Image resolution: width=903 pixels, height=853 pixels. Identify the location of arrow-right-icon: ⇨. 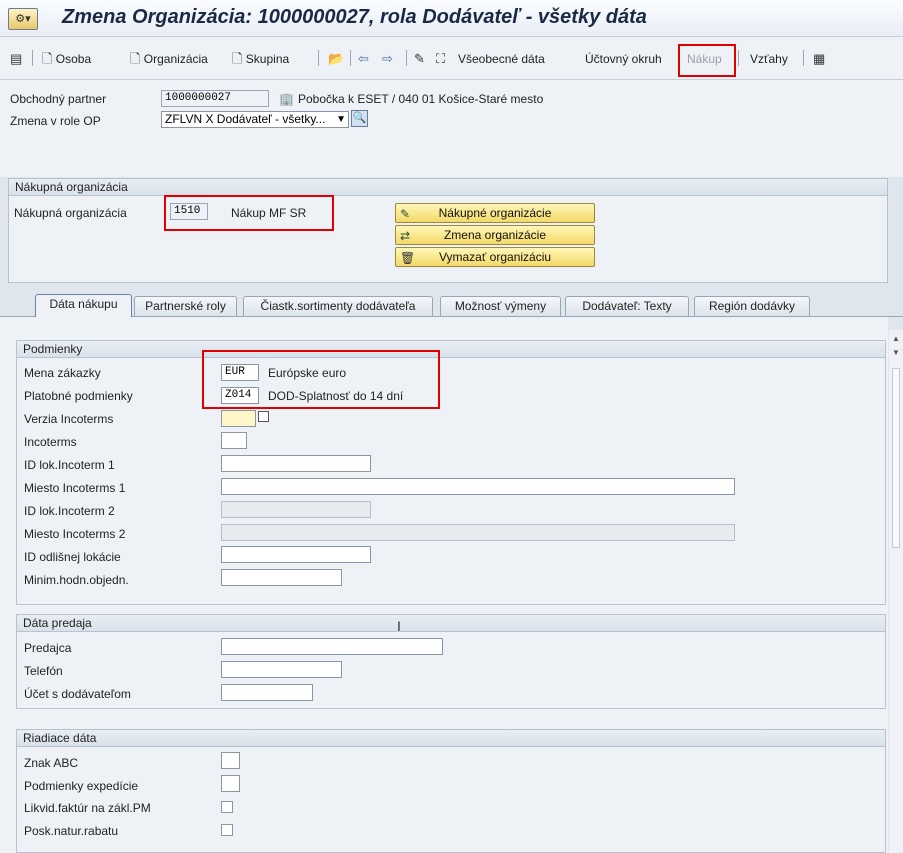
(387, 59).